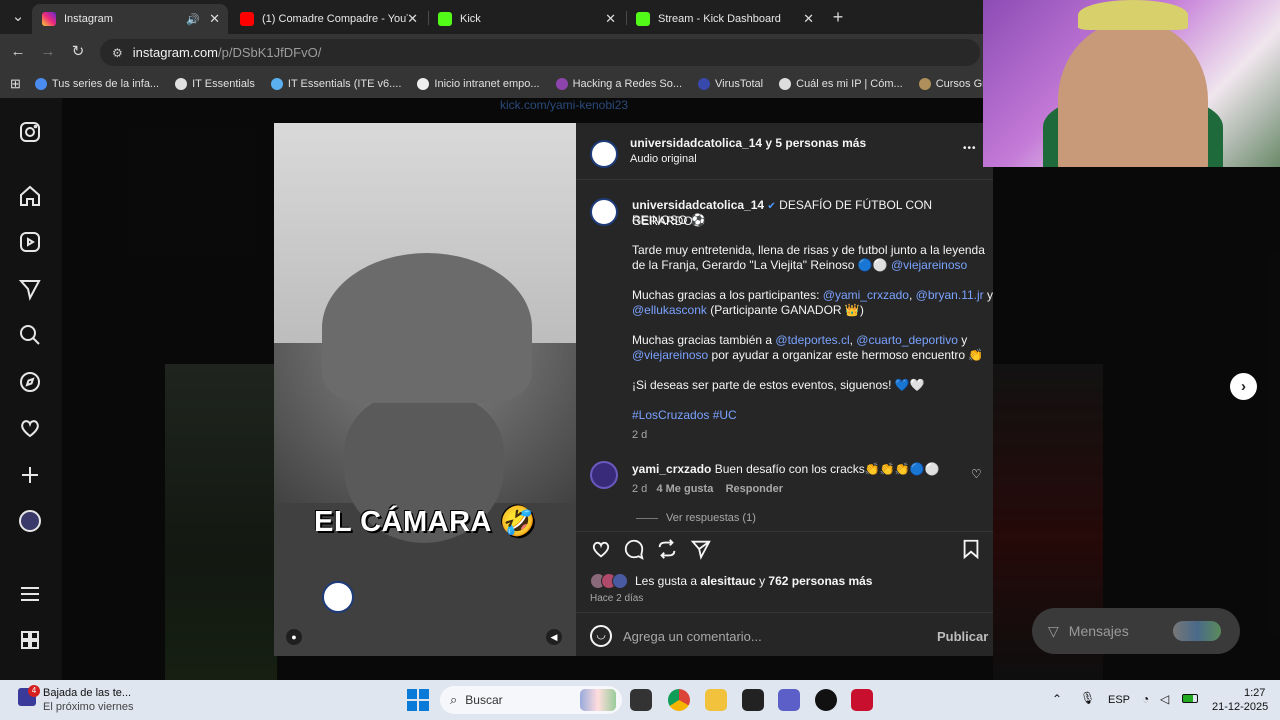 The height and width of the screenshot is (720, 1280). I want to click on tab-kick: Kick ✕, so click(526, 19).